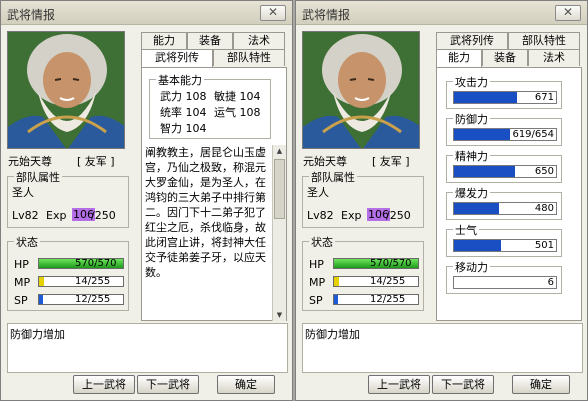 The width and height of the screenshot is (588, 401). What do you see at coordinates (210, 105) in the screenshot?
I see `basic-ability-group: 基本能力 武力 108 敏捷 104 统率 104 运气 108 智力 104` at bounding box center [210, 105].